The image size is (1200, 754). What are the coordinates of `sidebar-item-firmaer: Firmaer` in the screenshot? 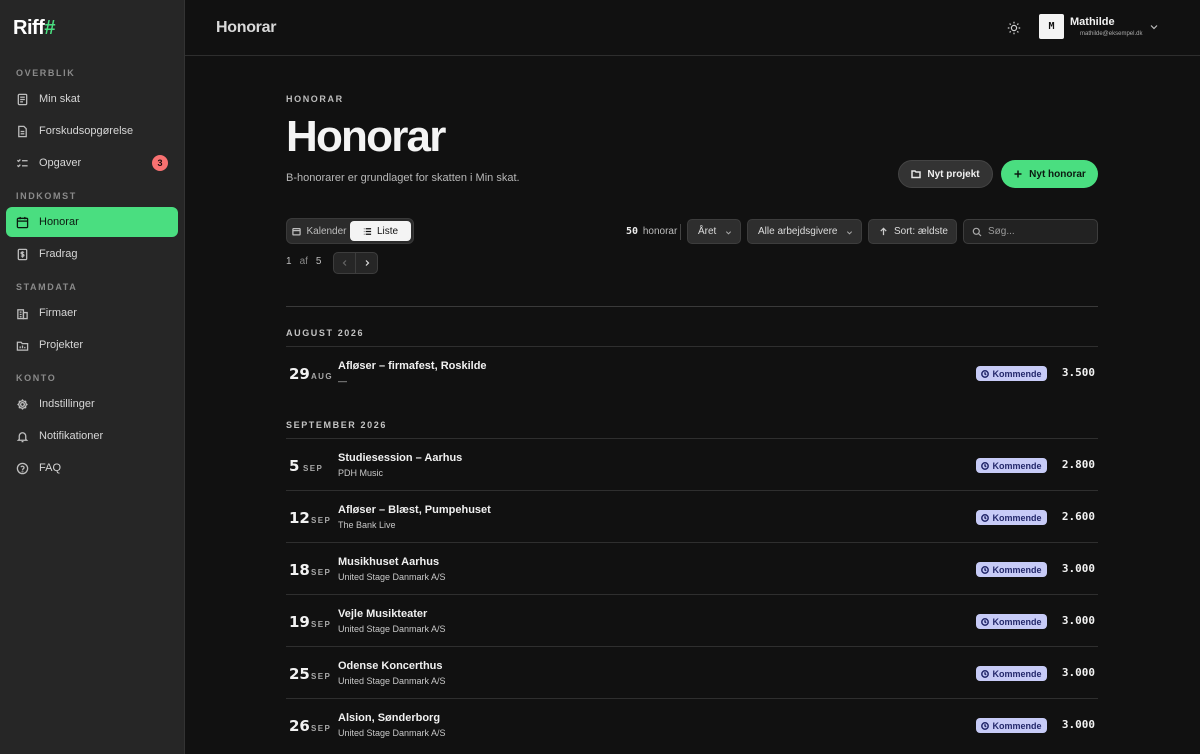 It's located at (92, 313).